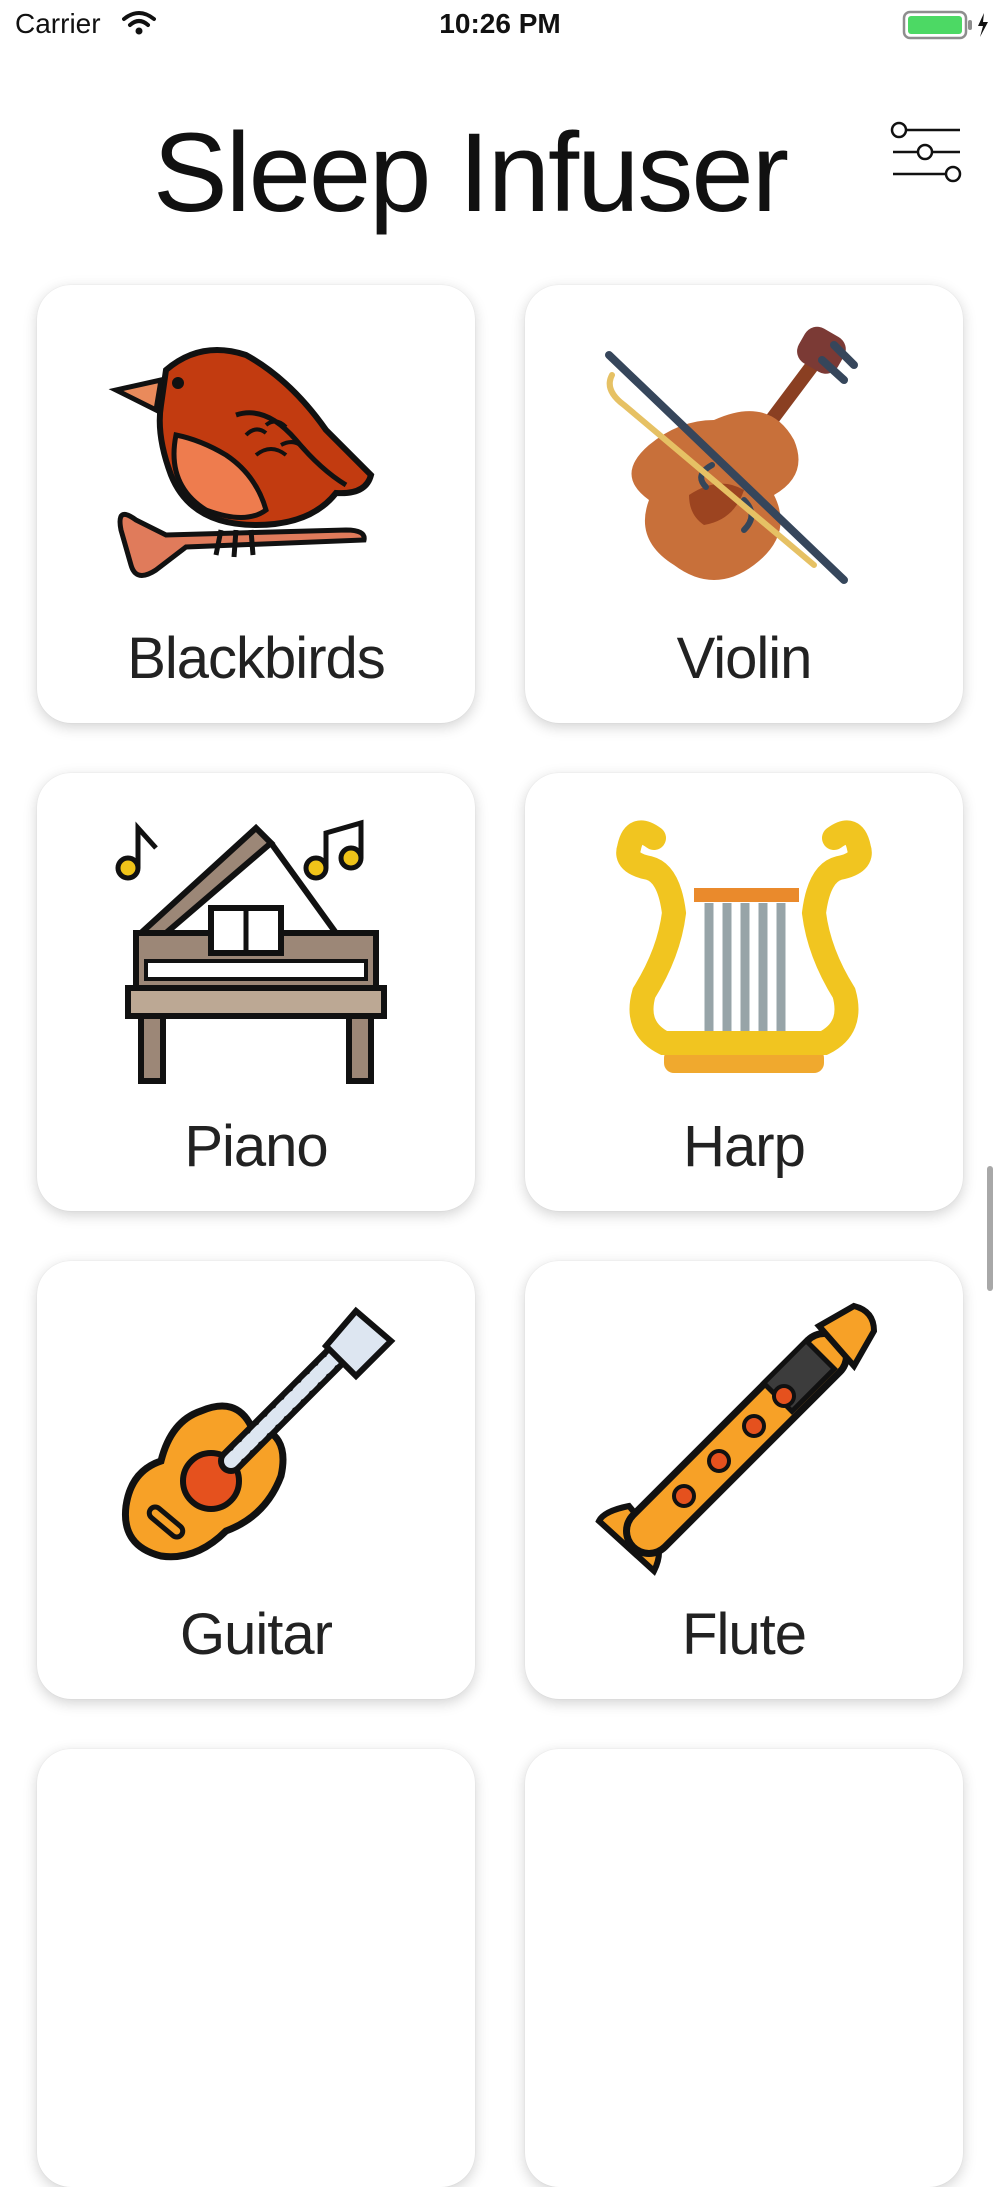 The height and width of the screenshot is (2187, 1000). I want to click on piano-icon, so click(251, 951).